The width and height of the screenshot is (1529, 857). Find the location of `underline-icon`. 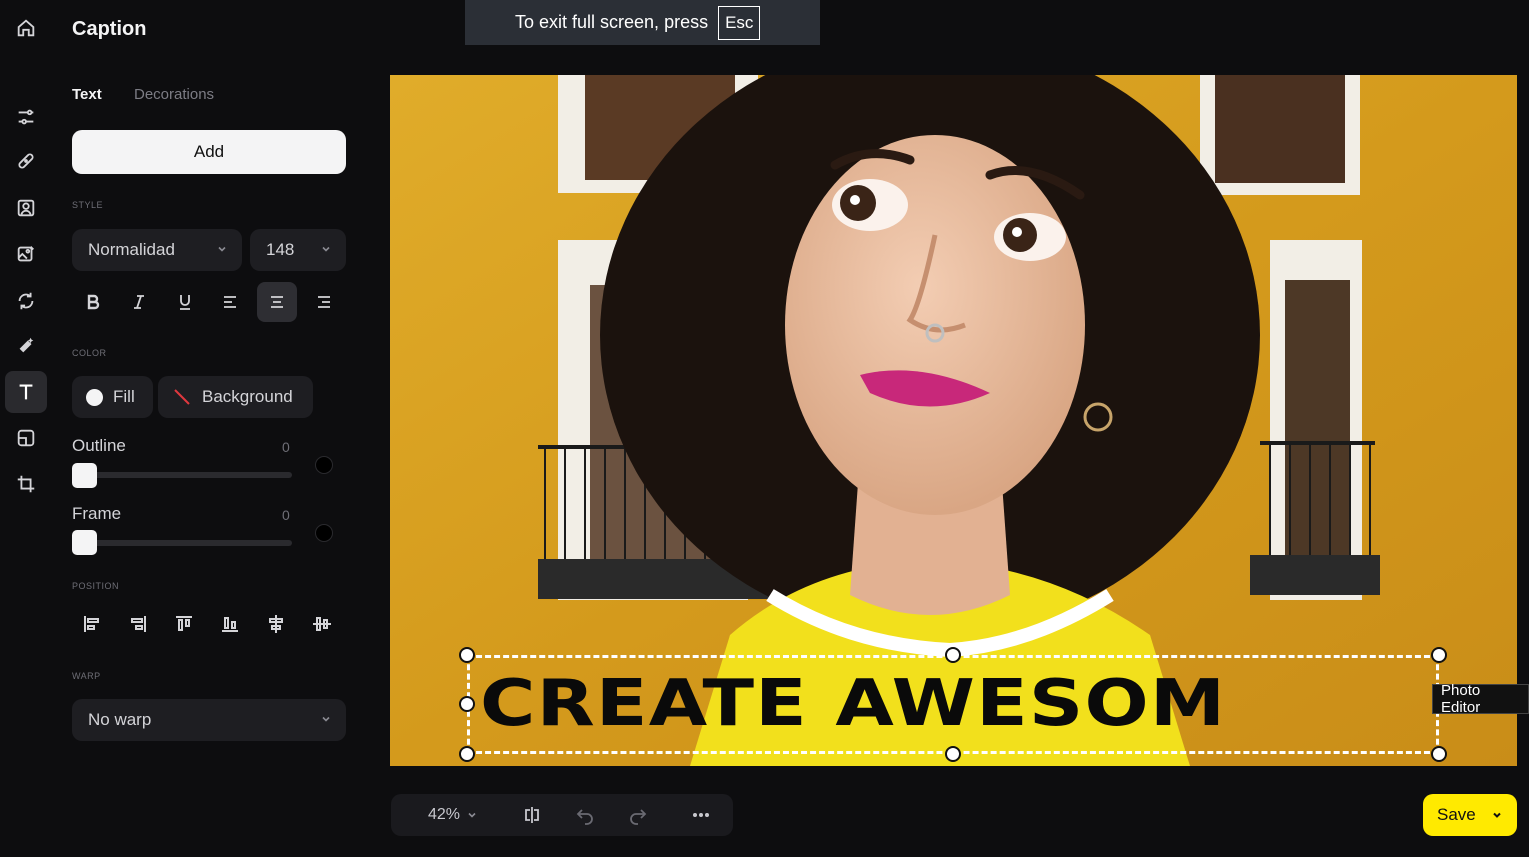

underline-icon is located at coordinates (185, 302).